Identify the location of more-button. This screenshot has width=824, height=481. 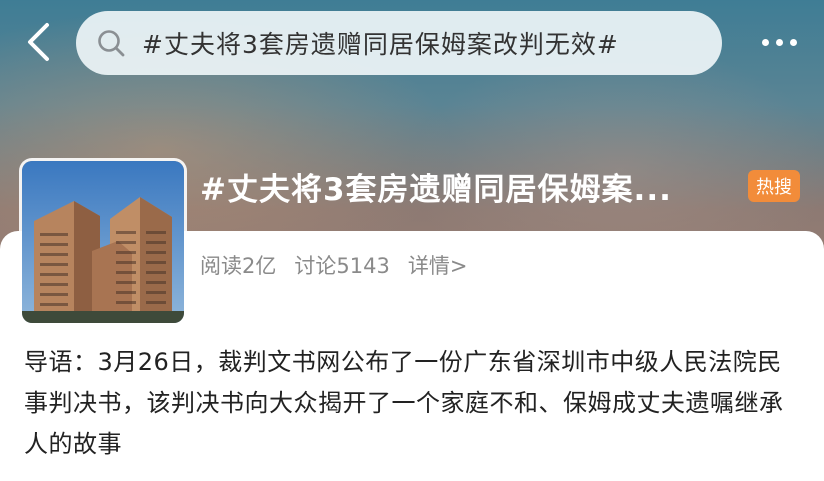
(779, 42).